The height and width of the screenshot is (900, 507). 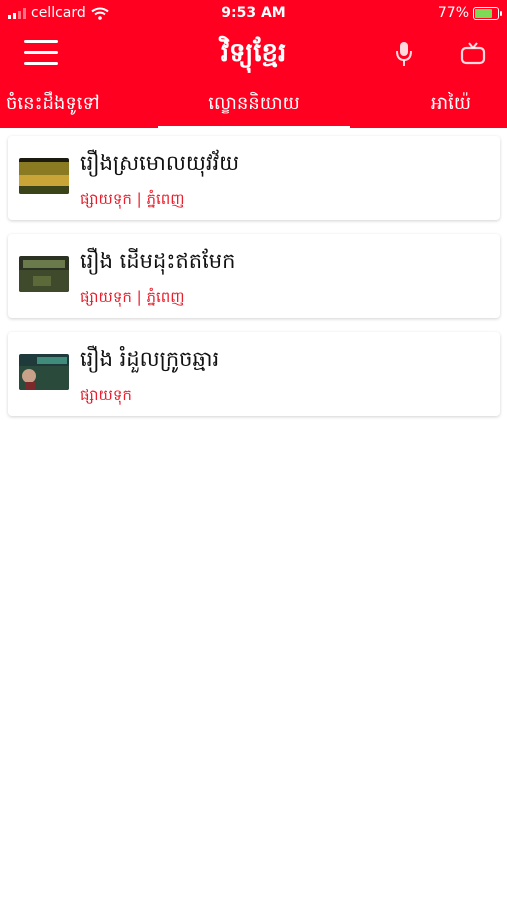 I want to click on status-right: 77%, so click(x=469, y=13).